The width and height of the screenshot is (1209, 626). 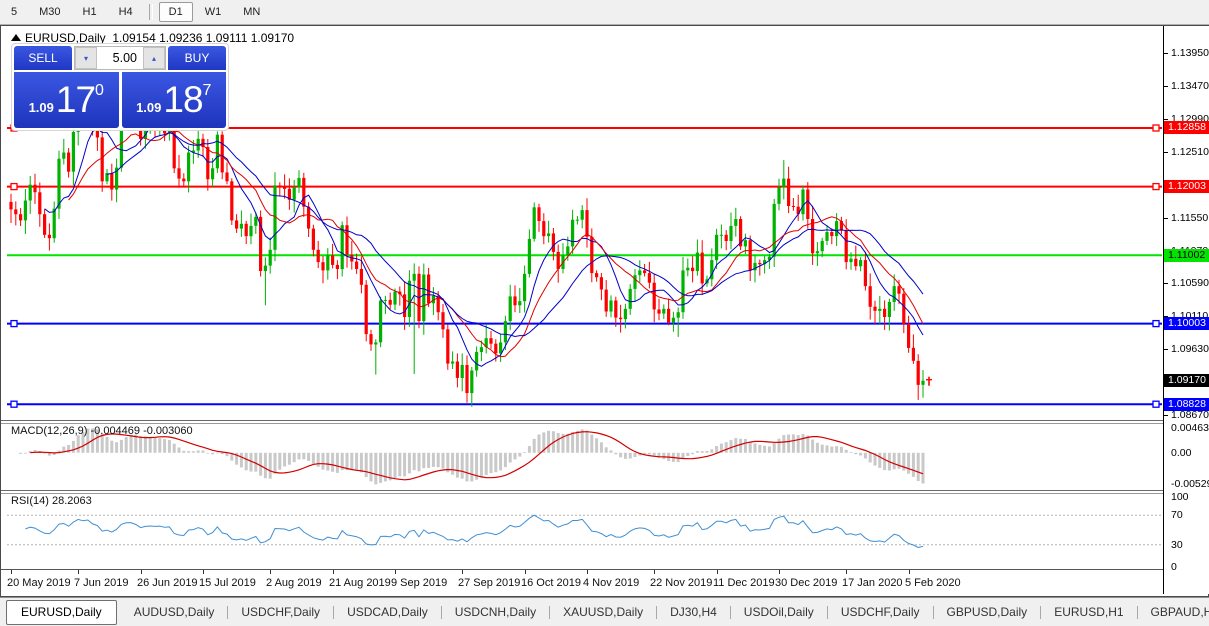 I want to click on timeframe-button-h1: H1, so click(x=90, y=12).